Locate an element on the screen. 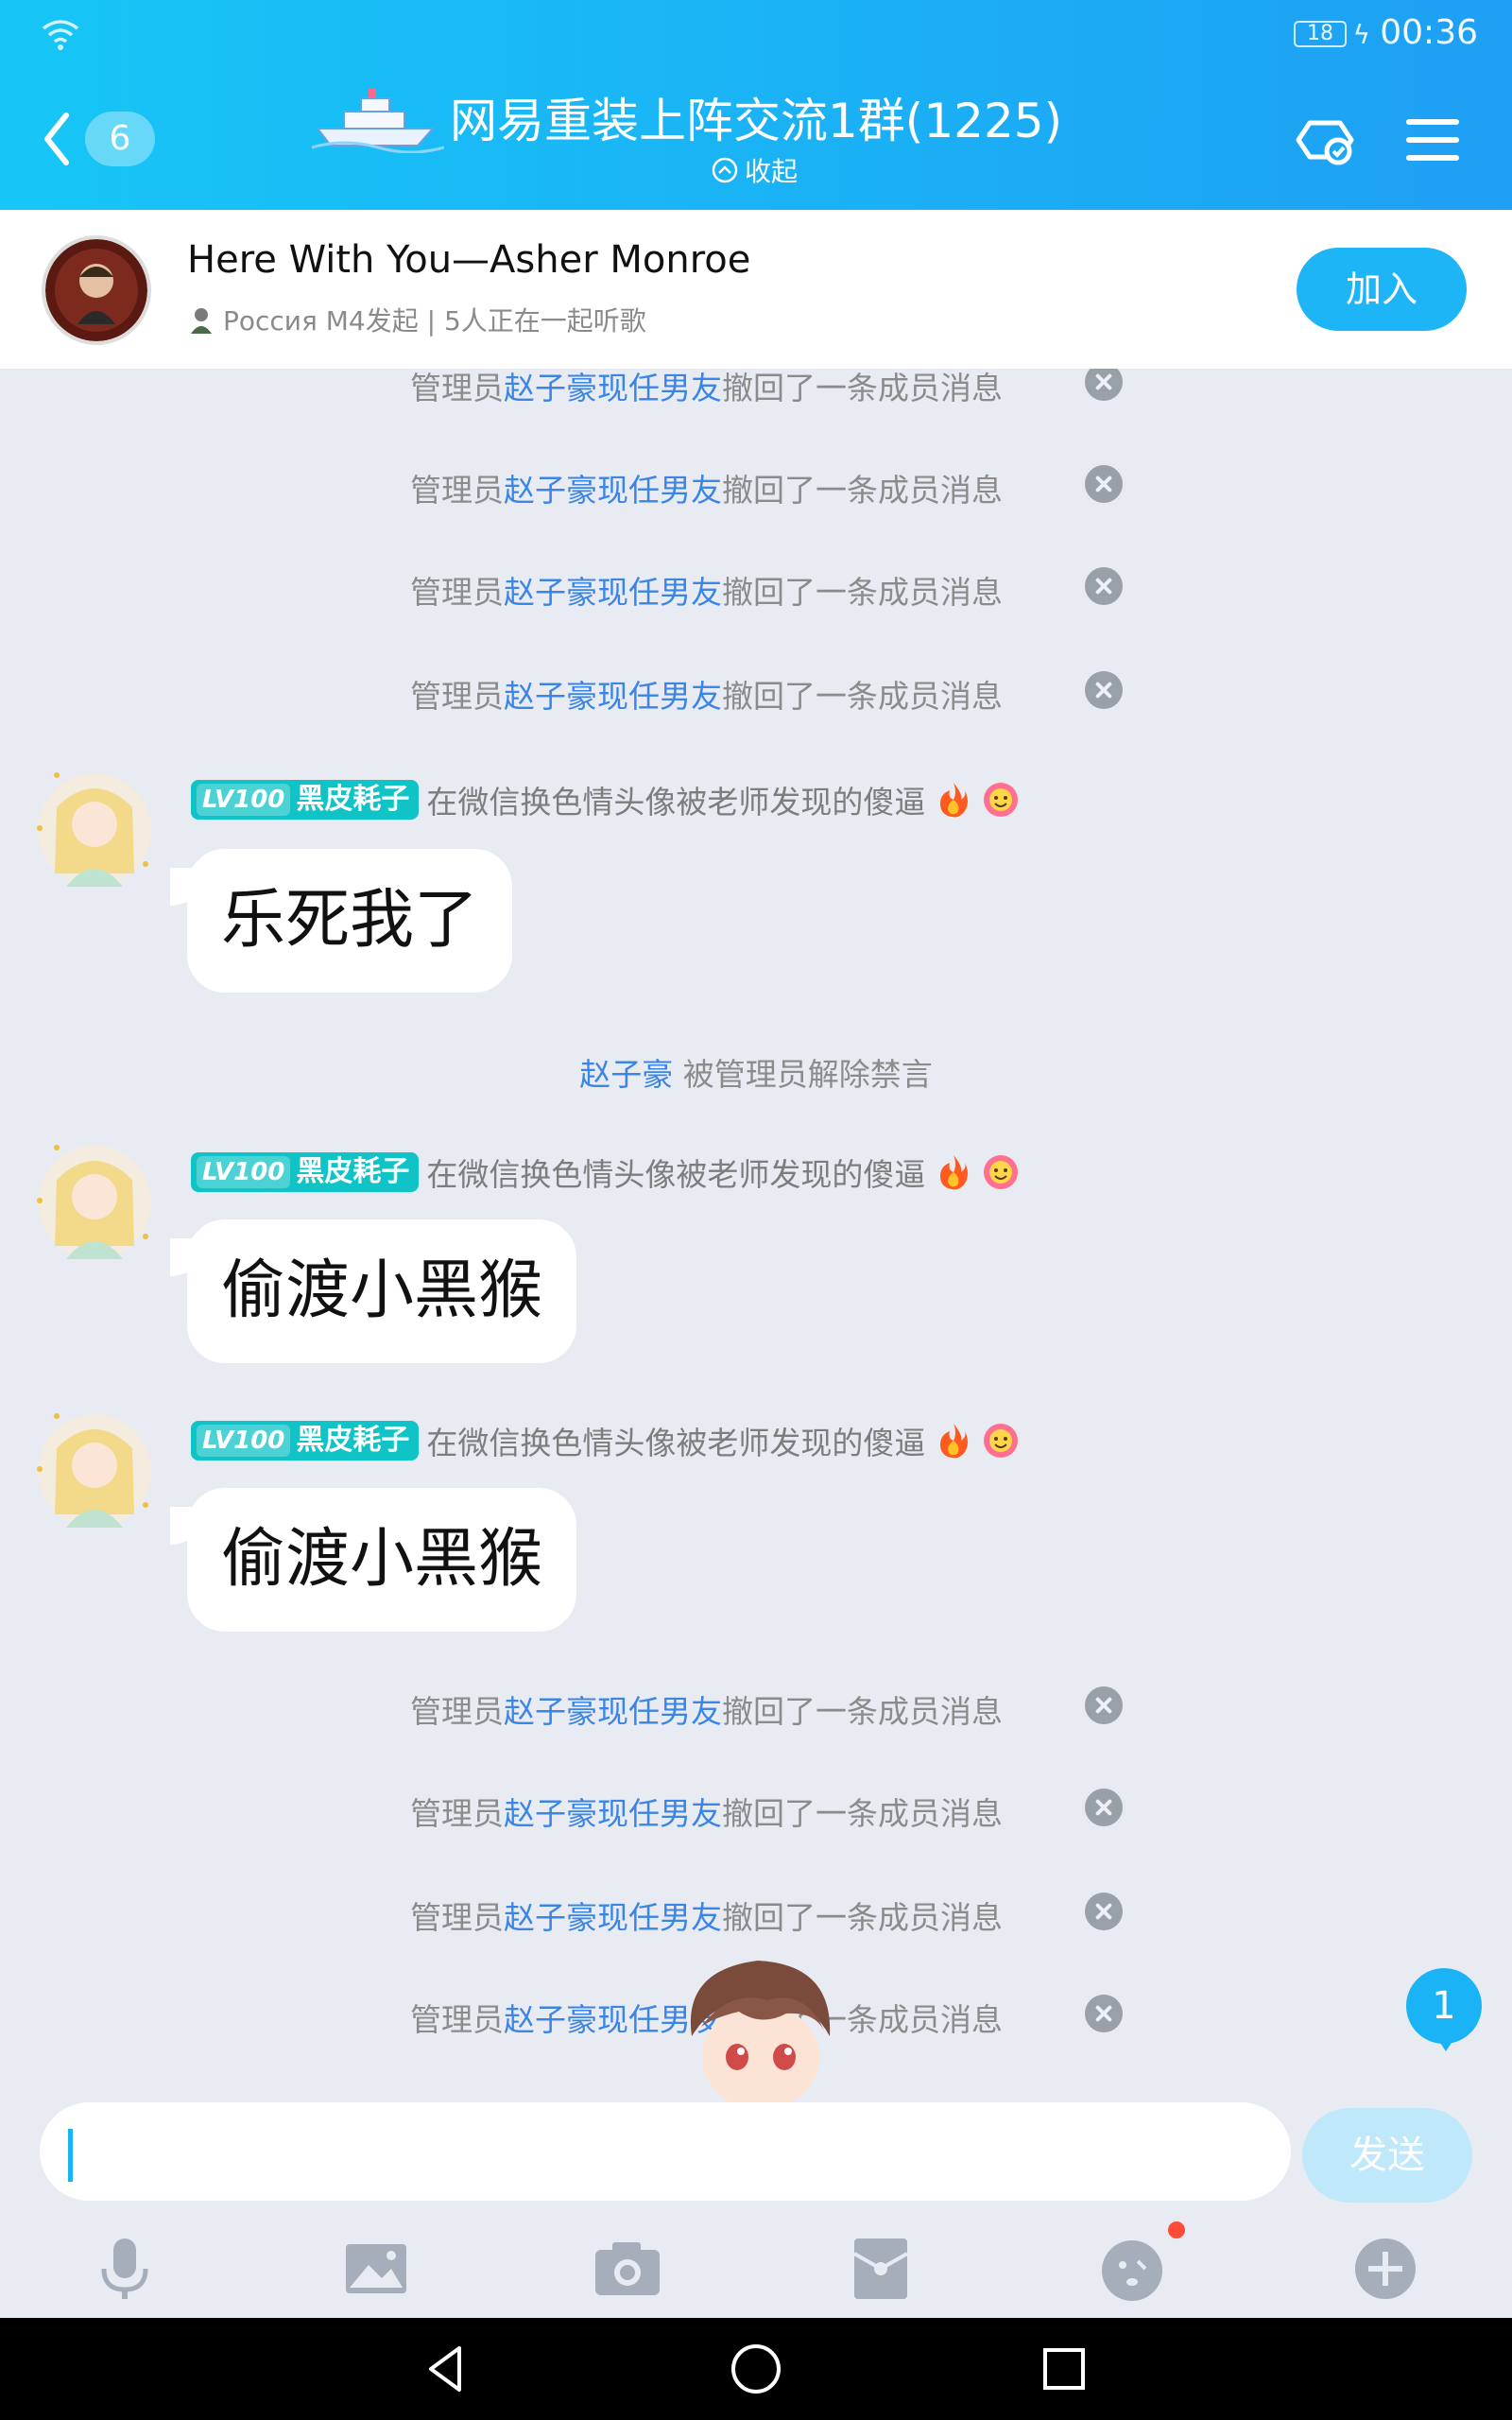  collapse-label: 收起 is located at coordinates (772, 171).